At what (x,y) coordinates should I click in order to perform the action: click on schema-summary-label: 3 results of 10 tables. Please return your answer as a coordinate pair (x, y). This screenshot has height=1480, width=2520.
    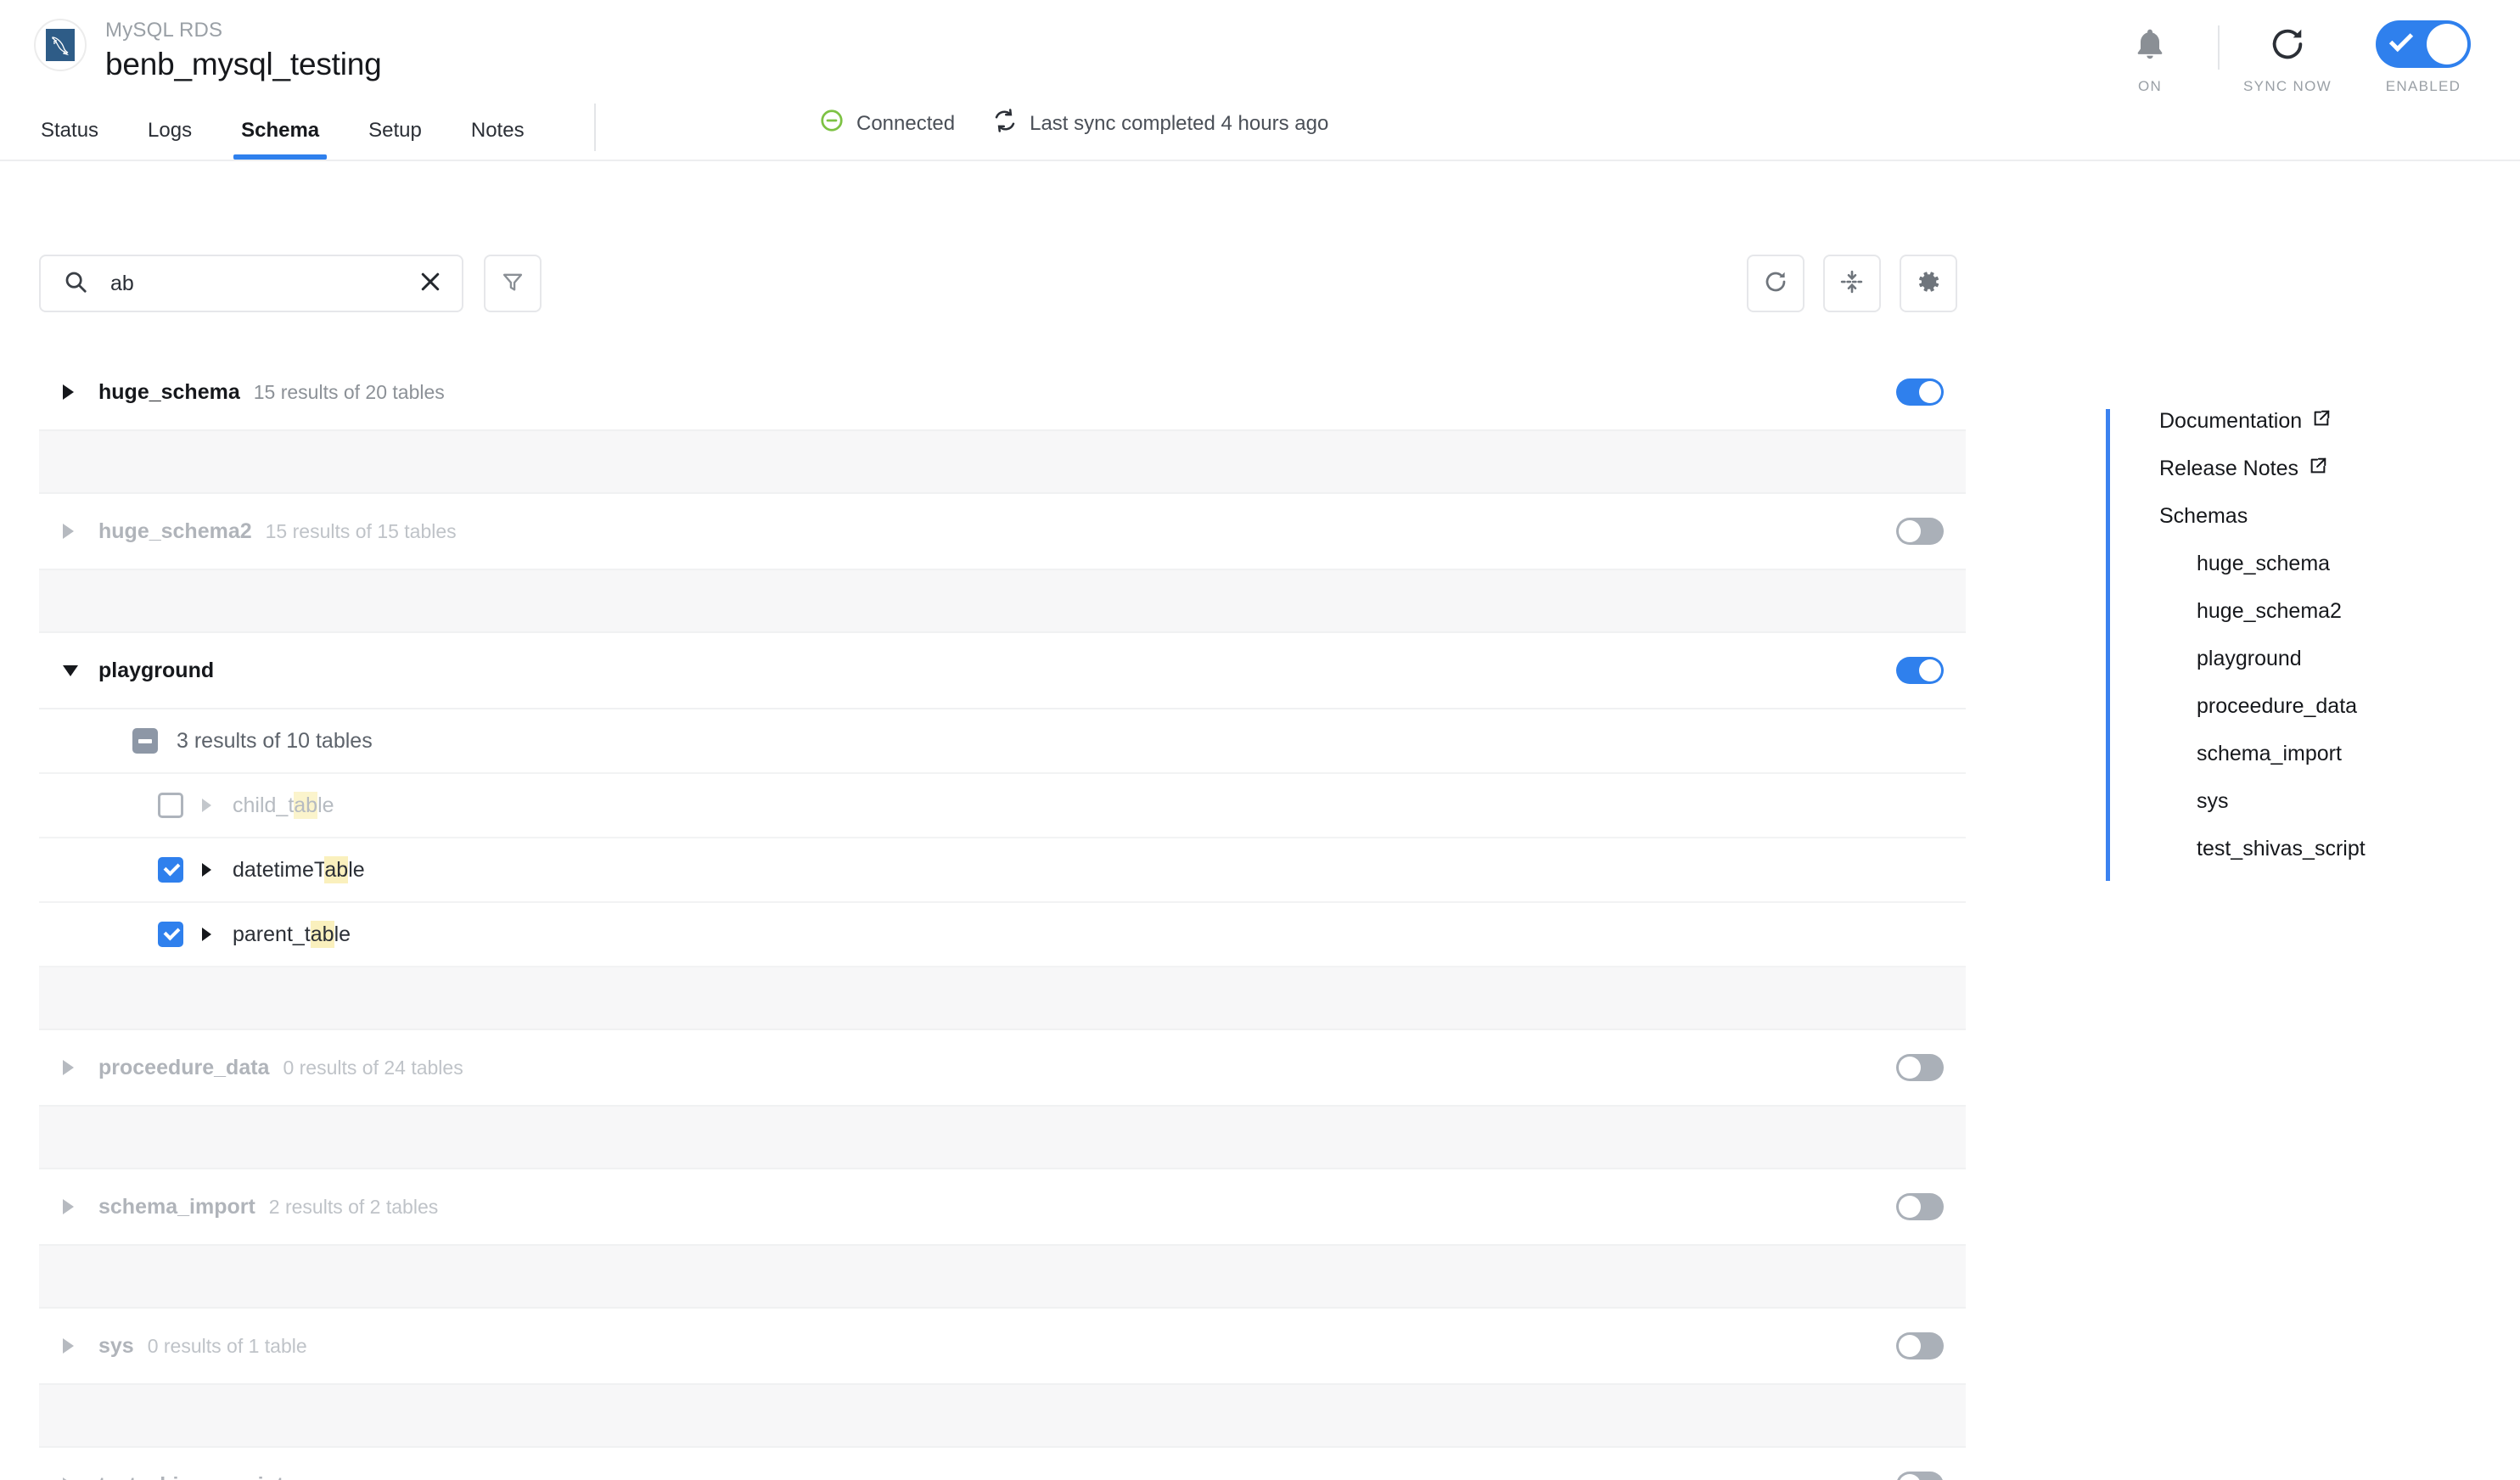
    Looking at the image, I should click on (275, 740).